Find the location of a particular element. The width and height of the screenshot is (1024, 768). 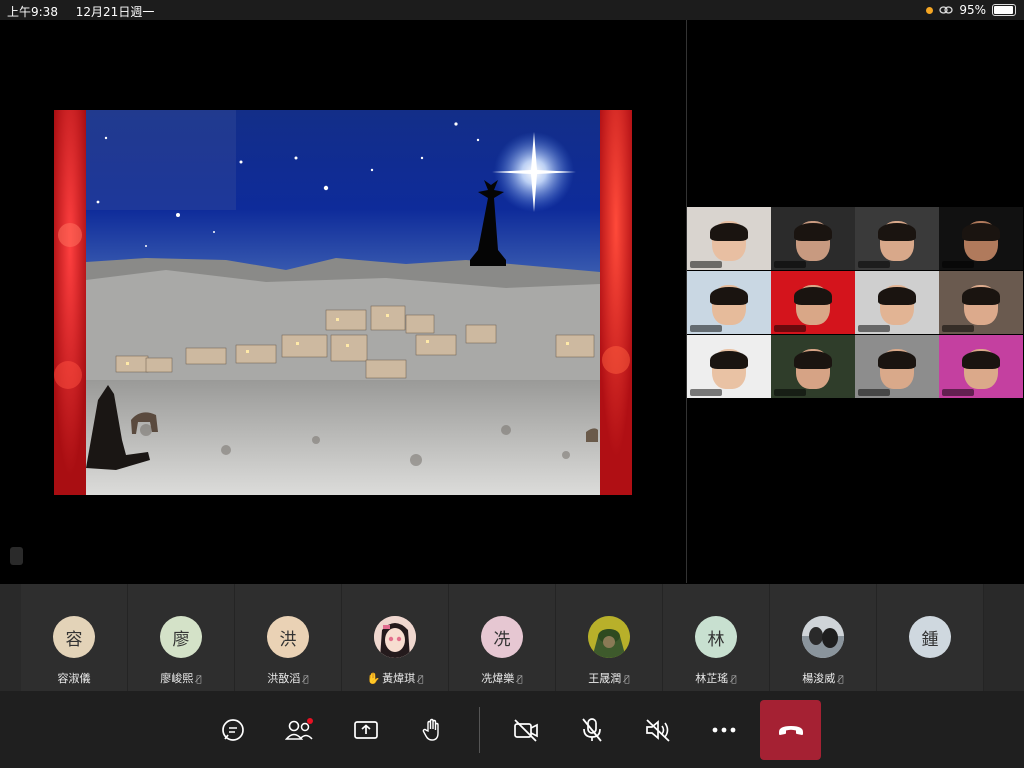

chat-icon is located at coordinates (233, 730).